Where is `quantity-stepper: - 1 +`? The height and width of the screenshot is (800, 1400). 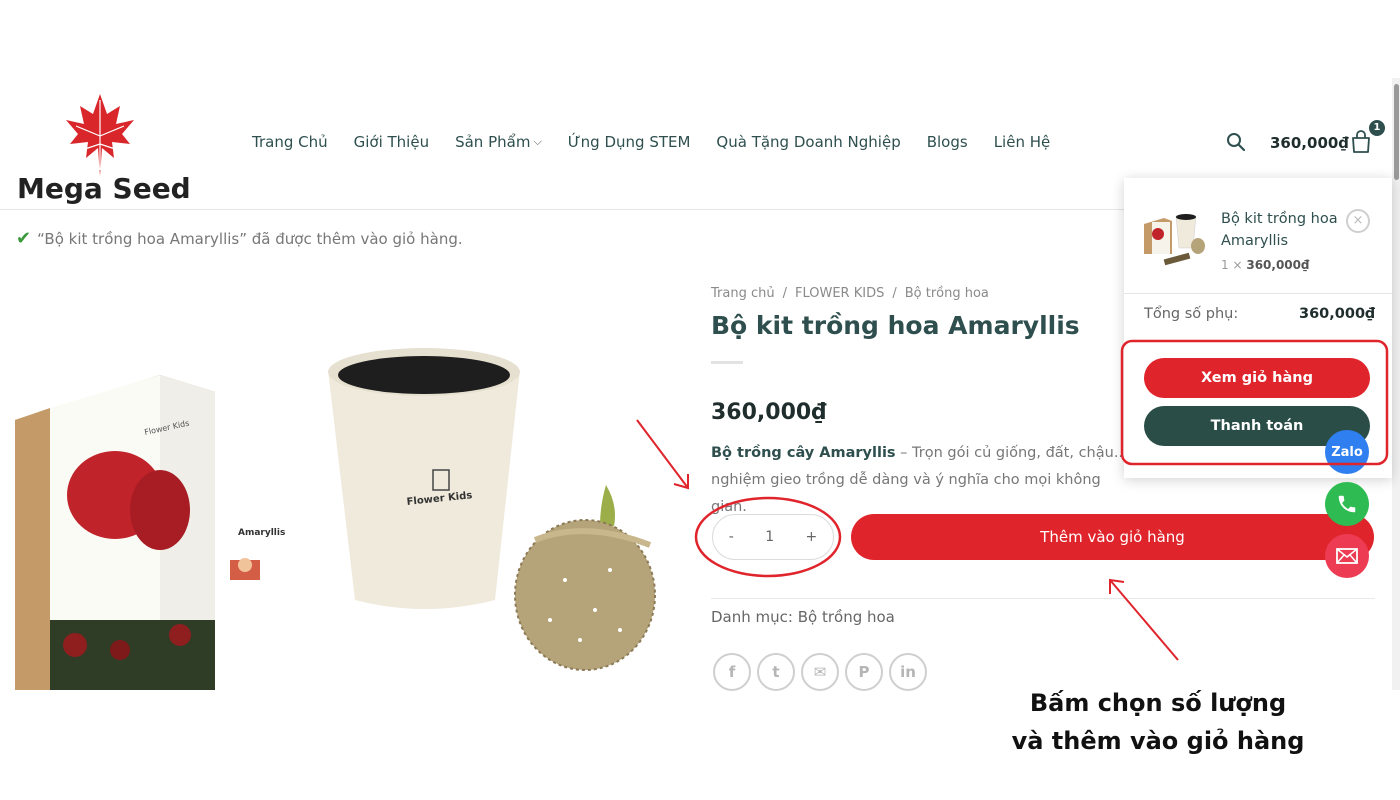
quantity-stepper: - 1 + is located at coordinates (773, 537).